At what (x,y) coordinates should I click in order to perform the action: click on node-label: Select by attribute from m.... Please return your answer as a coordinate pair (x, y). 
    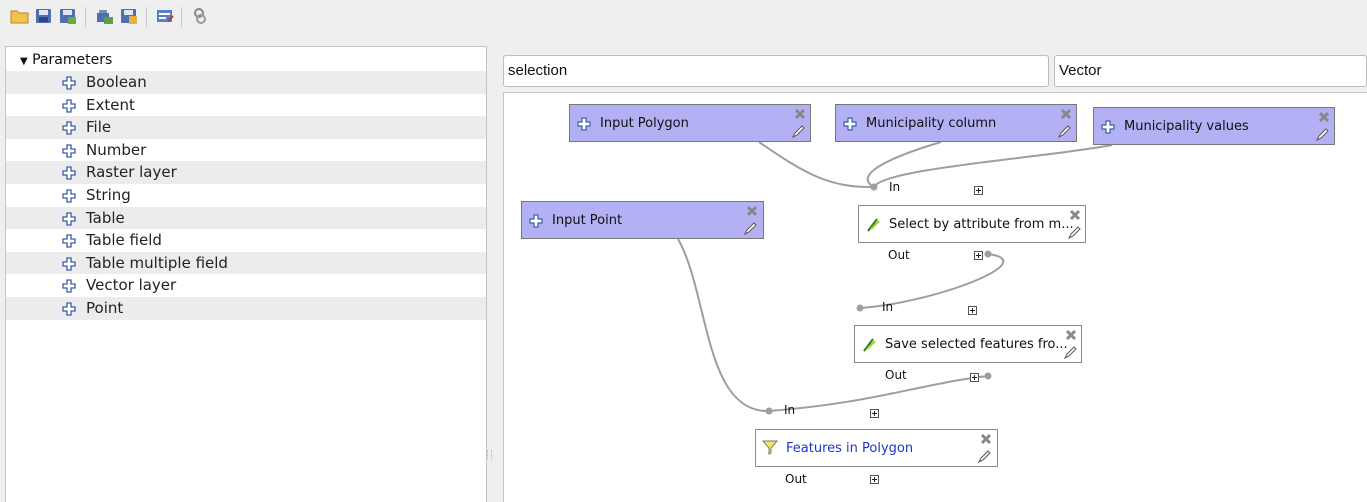
    Looking at the image, I should click on (981, 224).